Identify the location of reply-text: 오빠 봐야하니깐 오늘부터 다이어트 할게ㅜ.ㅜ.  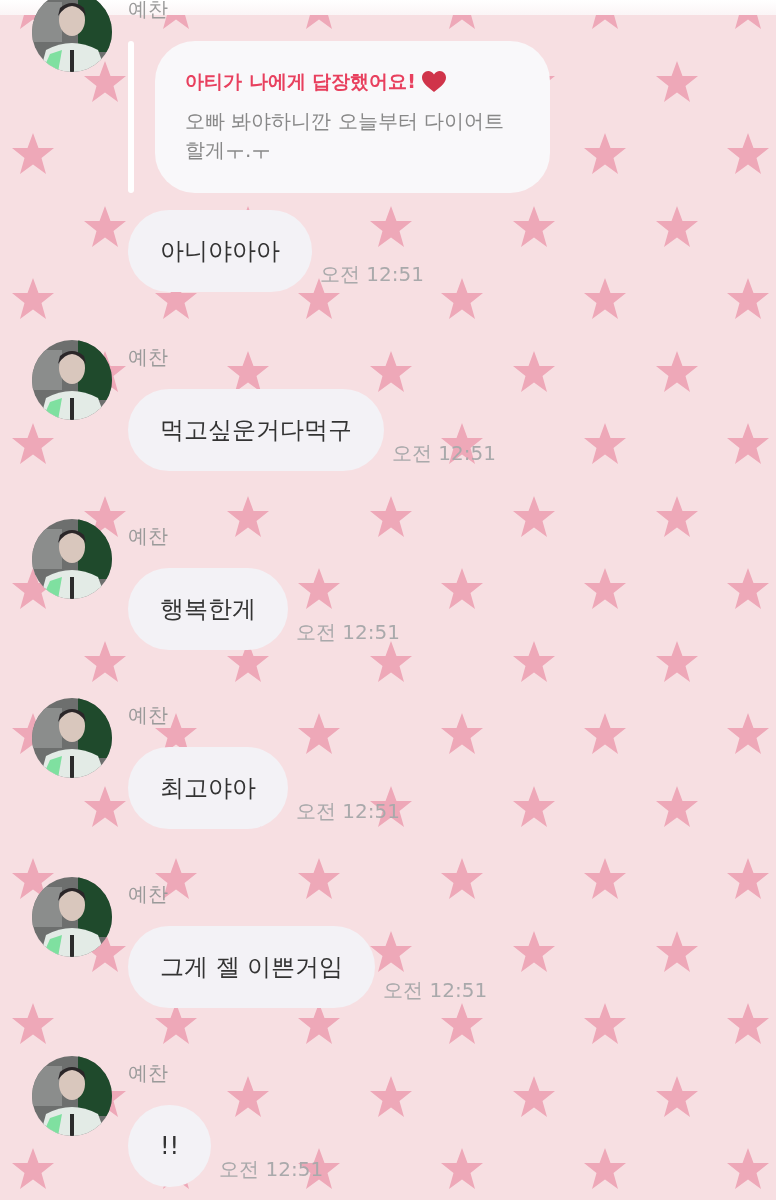
(345, 136).